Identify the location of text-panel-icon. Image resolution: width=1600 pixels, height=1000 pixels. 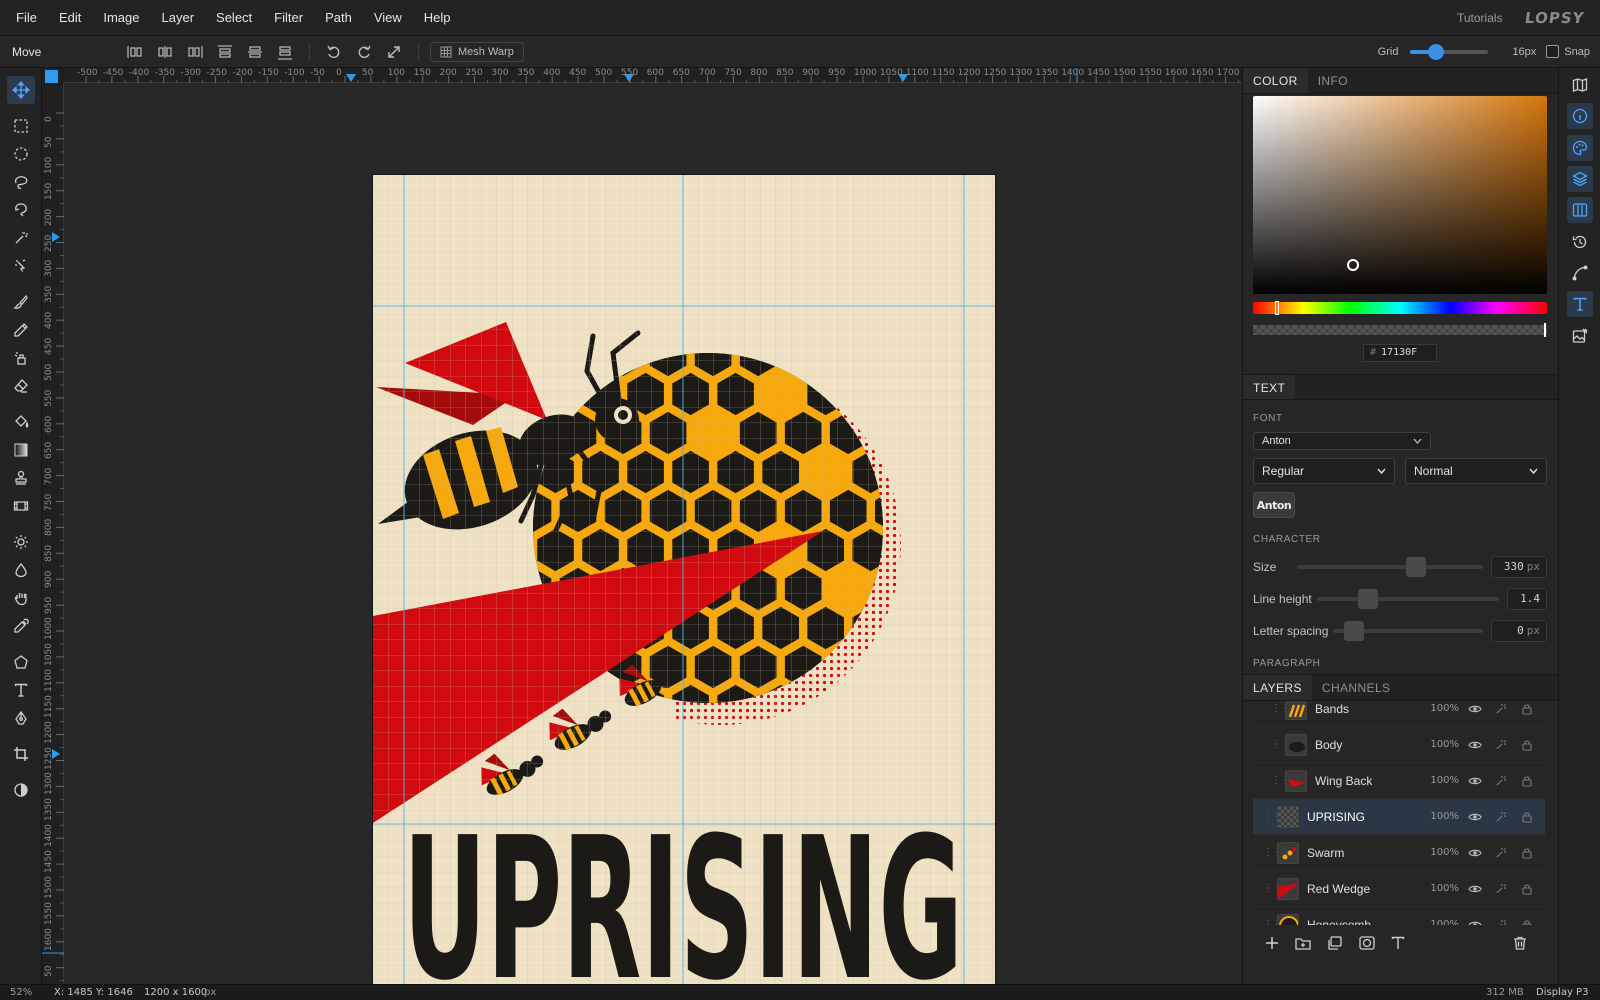
(1580, 304).